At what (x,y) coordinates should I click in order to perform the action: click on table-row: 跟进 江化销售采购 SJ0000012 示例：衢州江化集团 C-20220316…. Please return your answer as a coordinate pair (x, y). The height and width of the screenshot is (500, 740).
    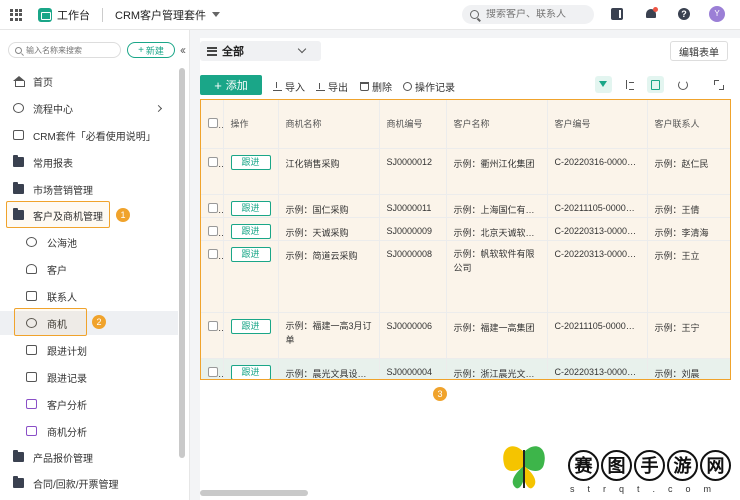
    Looking at the image, I should click on (465, 171).